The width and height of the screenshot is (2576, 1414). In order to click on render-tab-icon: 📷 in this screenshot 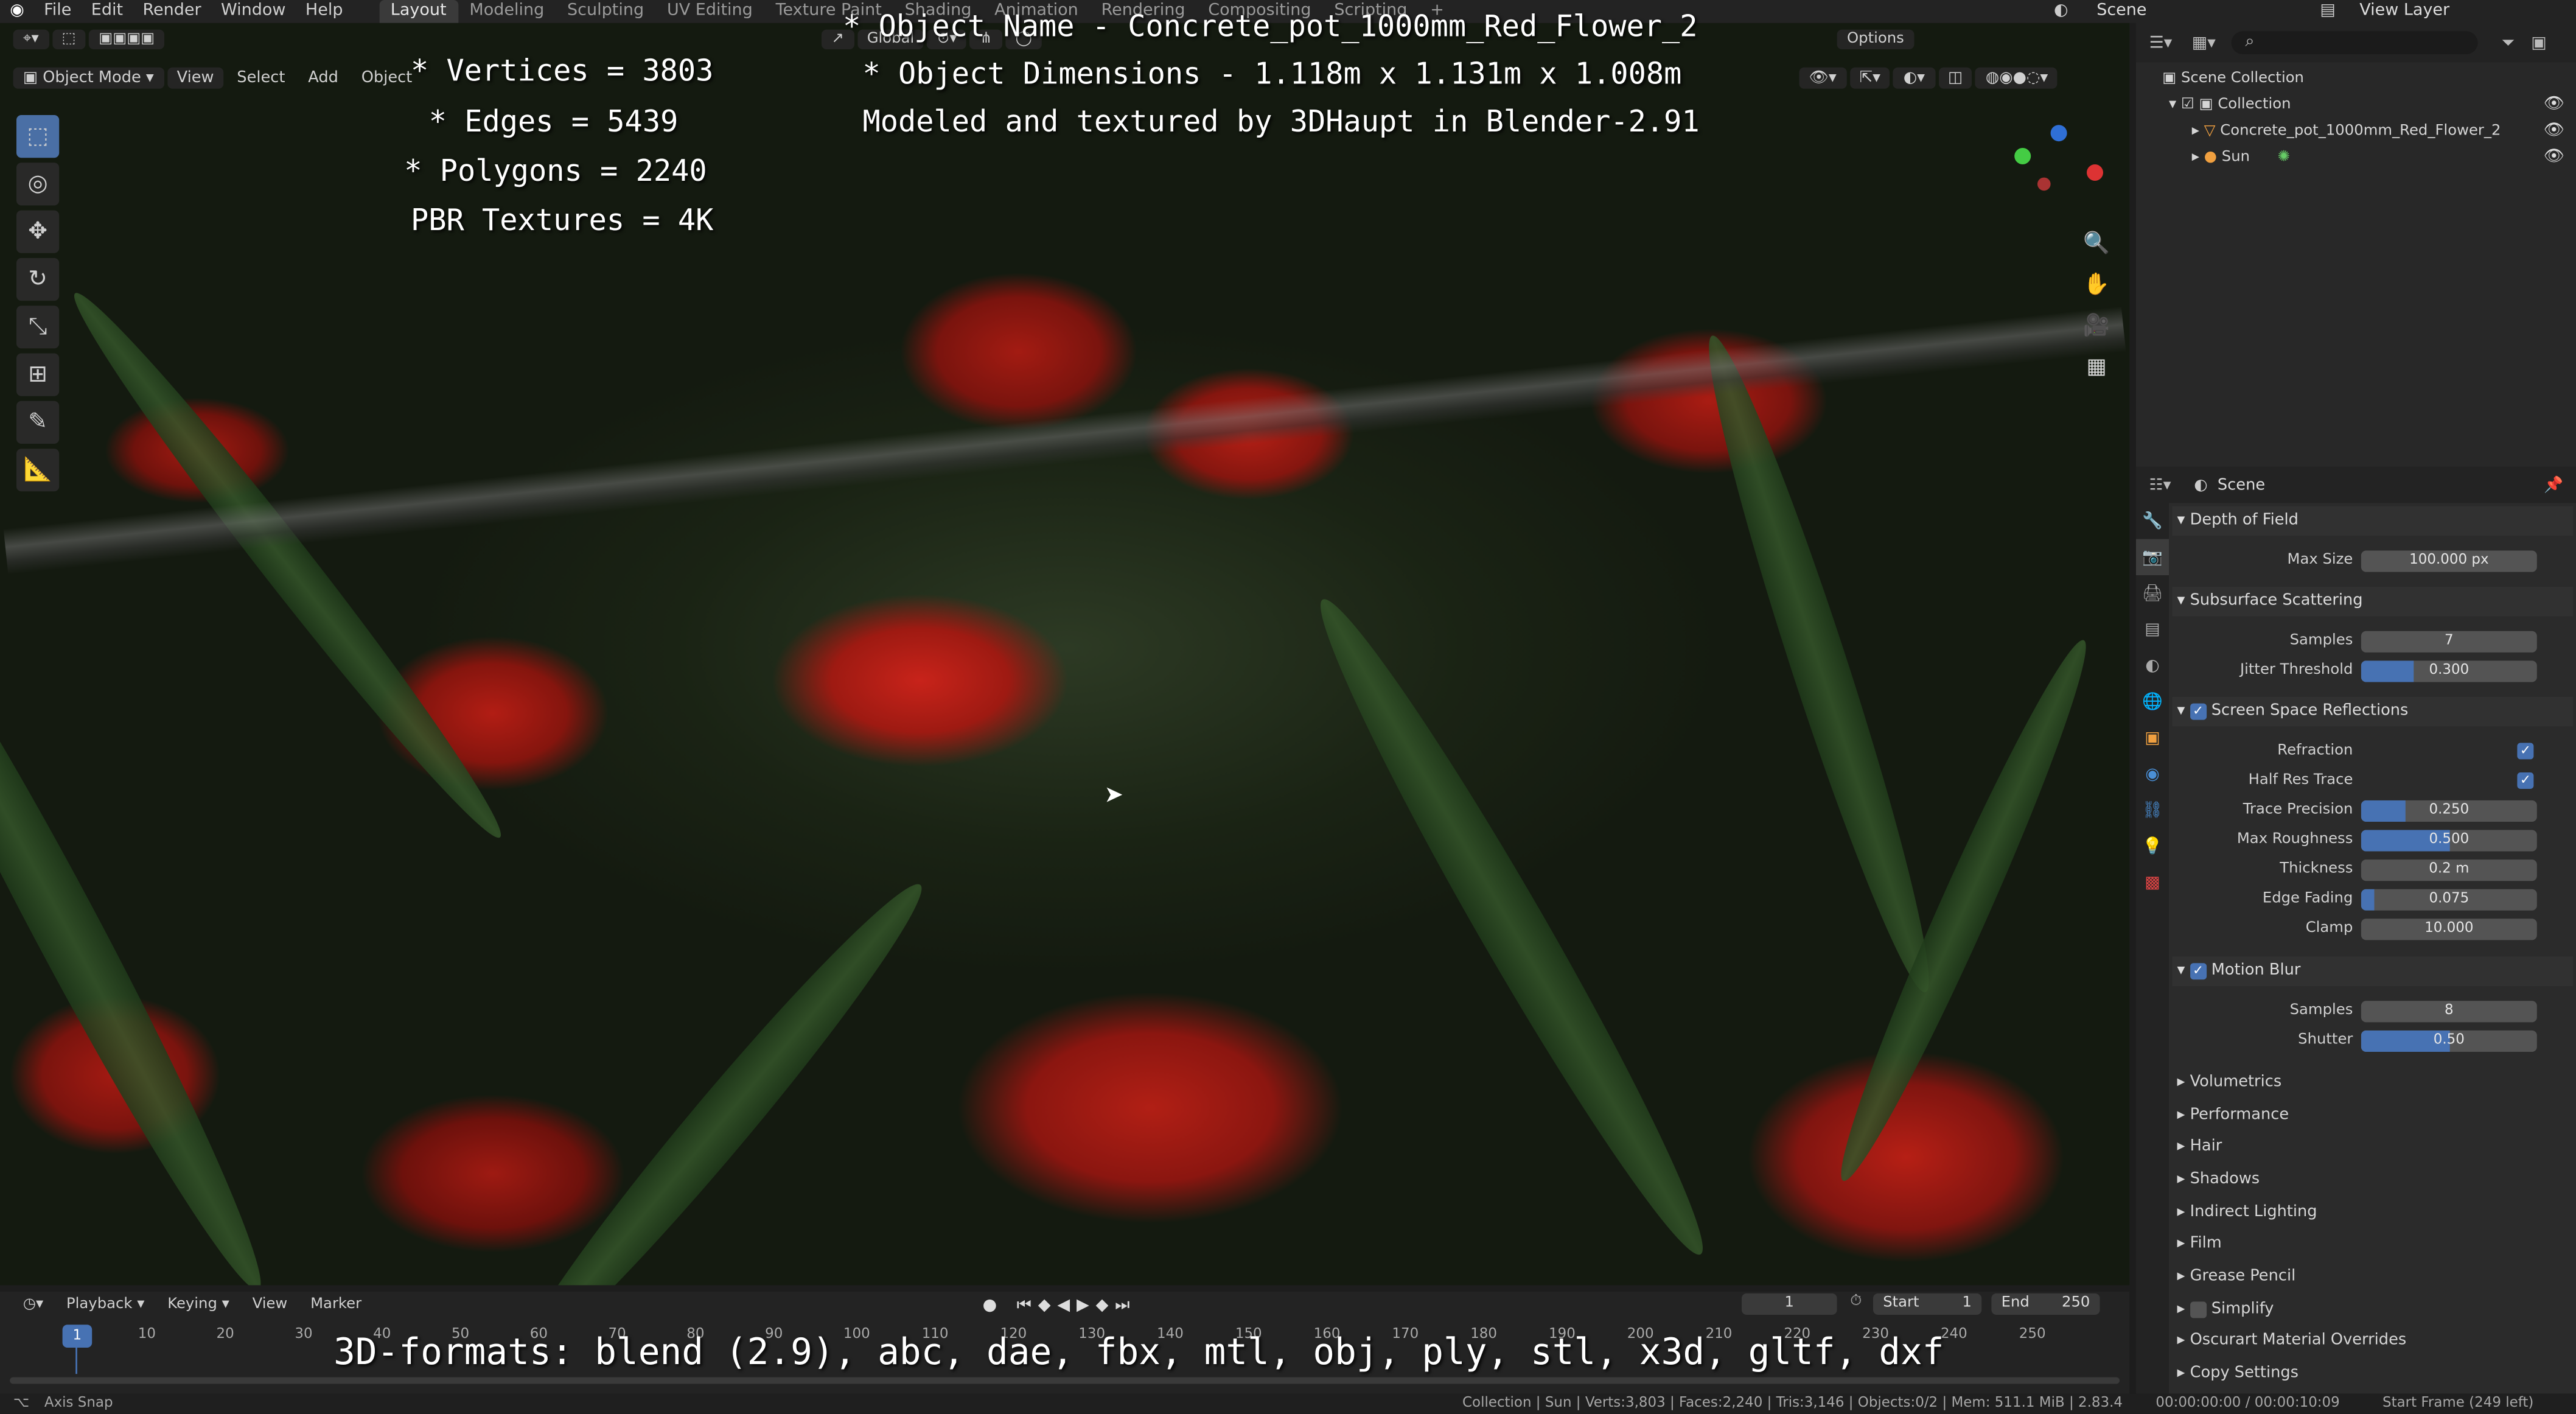, I will do `click(2152, 557)`.